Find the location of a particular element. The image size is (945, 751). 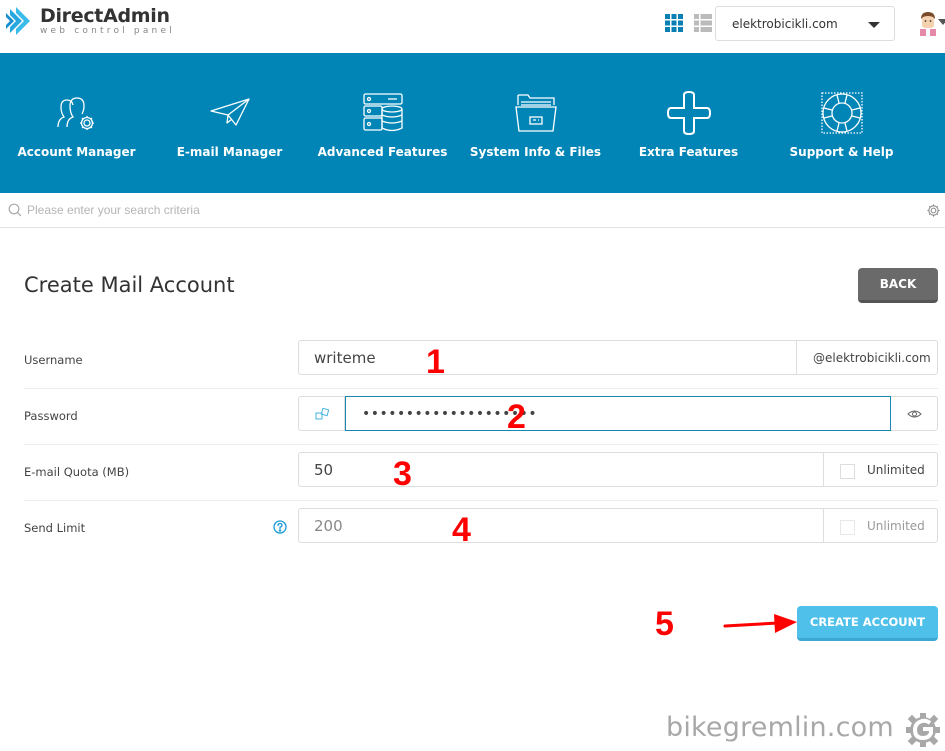

search-bar is located at coordinates (472, 210).